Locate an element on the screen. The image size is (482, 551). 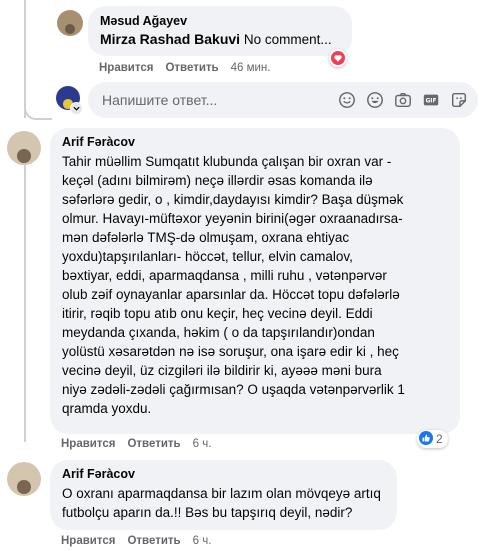
sticker-icon is located at coordinates (459, 100).